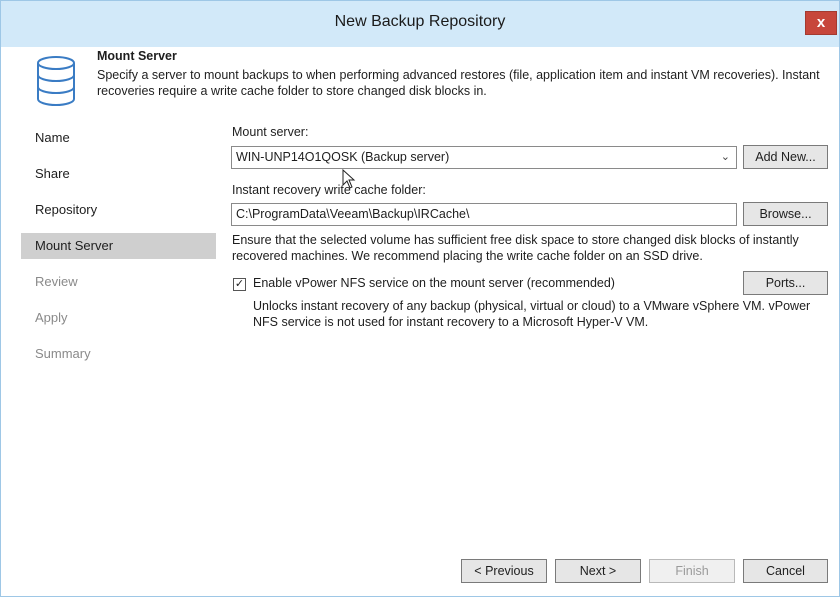 This screenshot has height=597, width=840. I want to click on nav-item-apply: Apply, so click(51, 317).